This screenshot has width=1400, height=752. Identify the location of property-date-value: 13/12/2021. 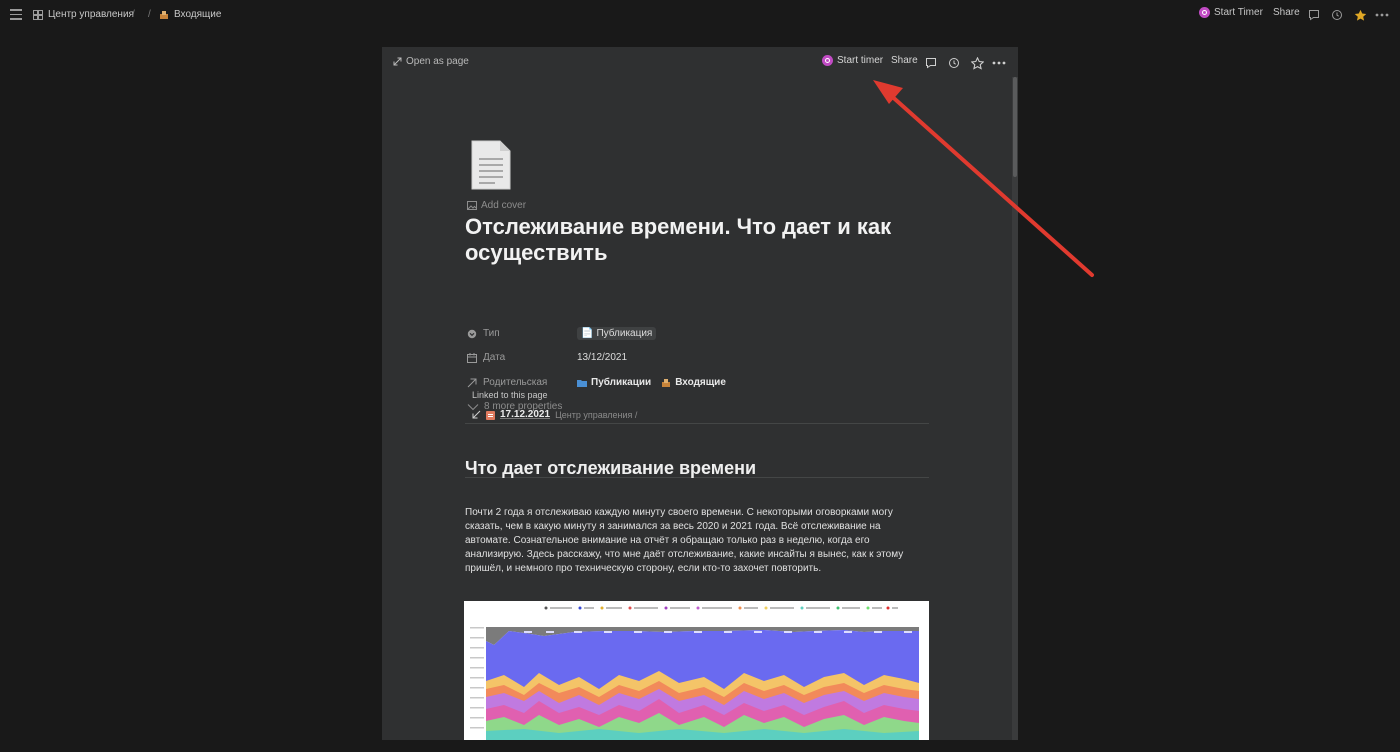
(602, 357).